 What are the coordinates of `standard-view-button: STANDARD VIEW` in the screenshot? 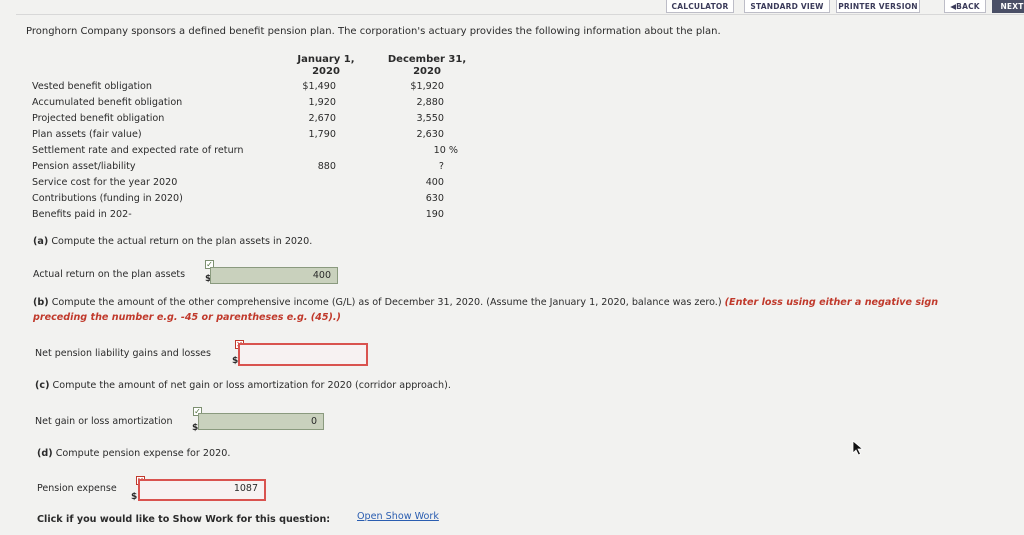 It's located at (787, 6).